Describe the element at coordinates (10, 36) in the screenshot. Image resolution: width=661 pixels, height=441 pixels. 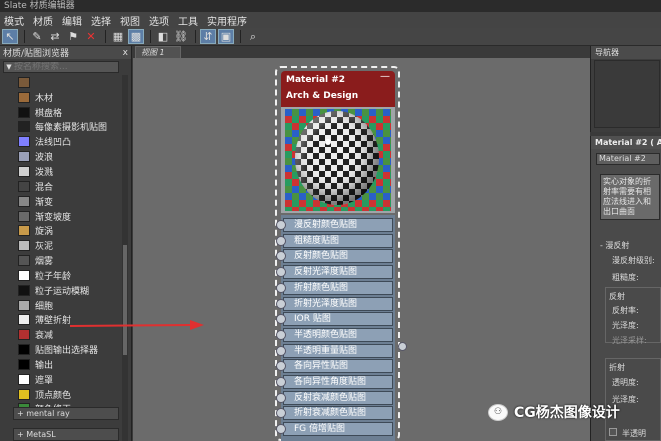
I see `select-tool-icon: ↖` at that location.